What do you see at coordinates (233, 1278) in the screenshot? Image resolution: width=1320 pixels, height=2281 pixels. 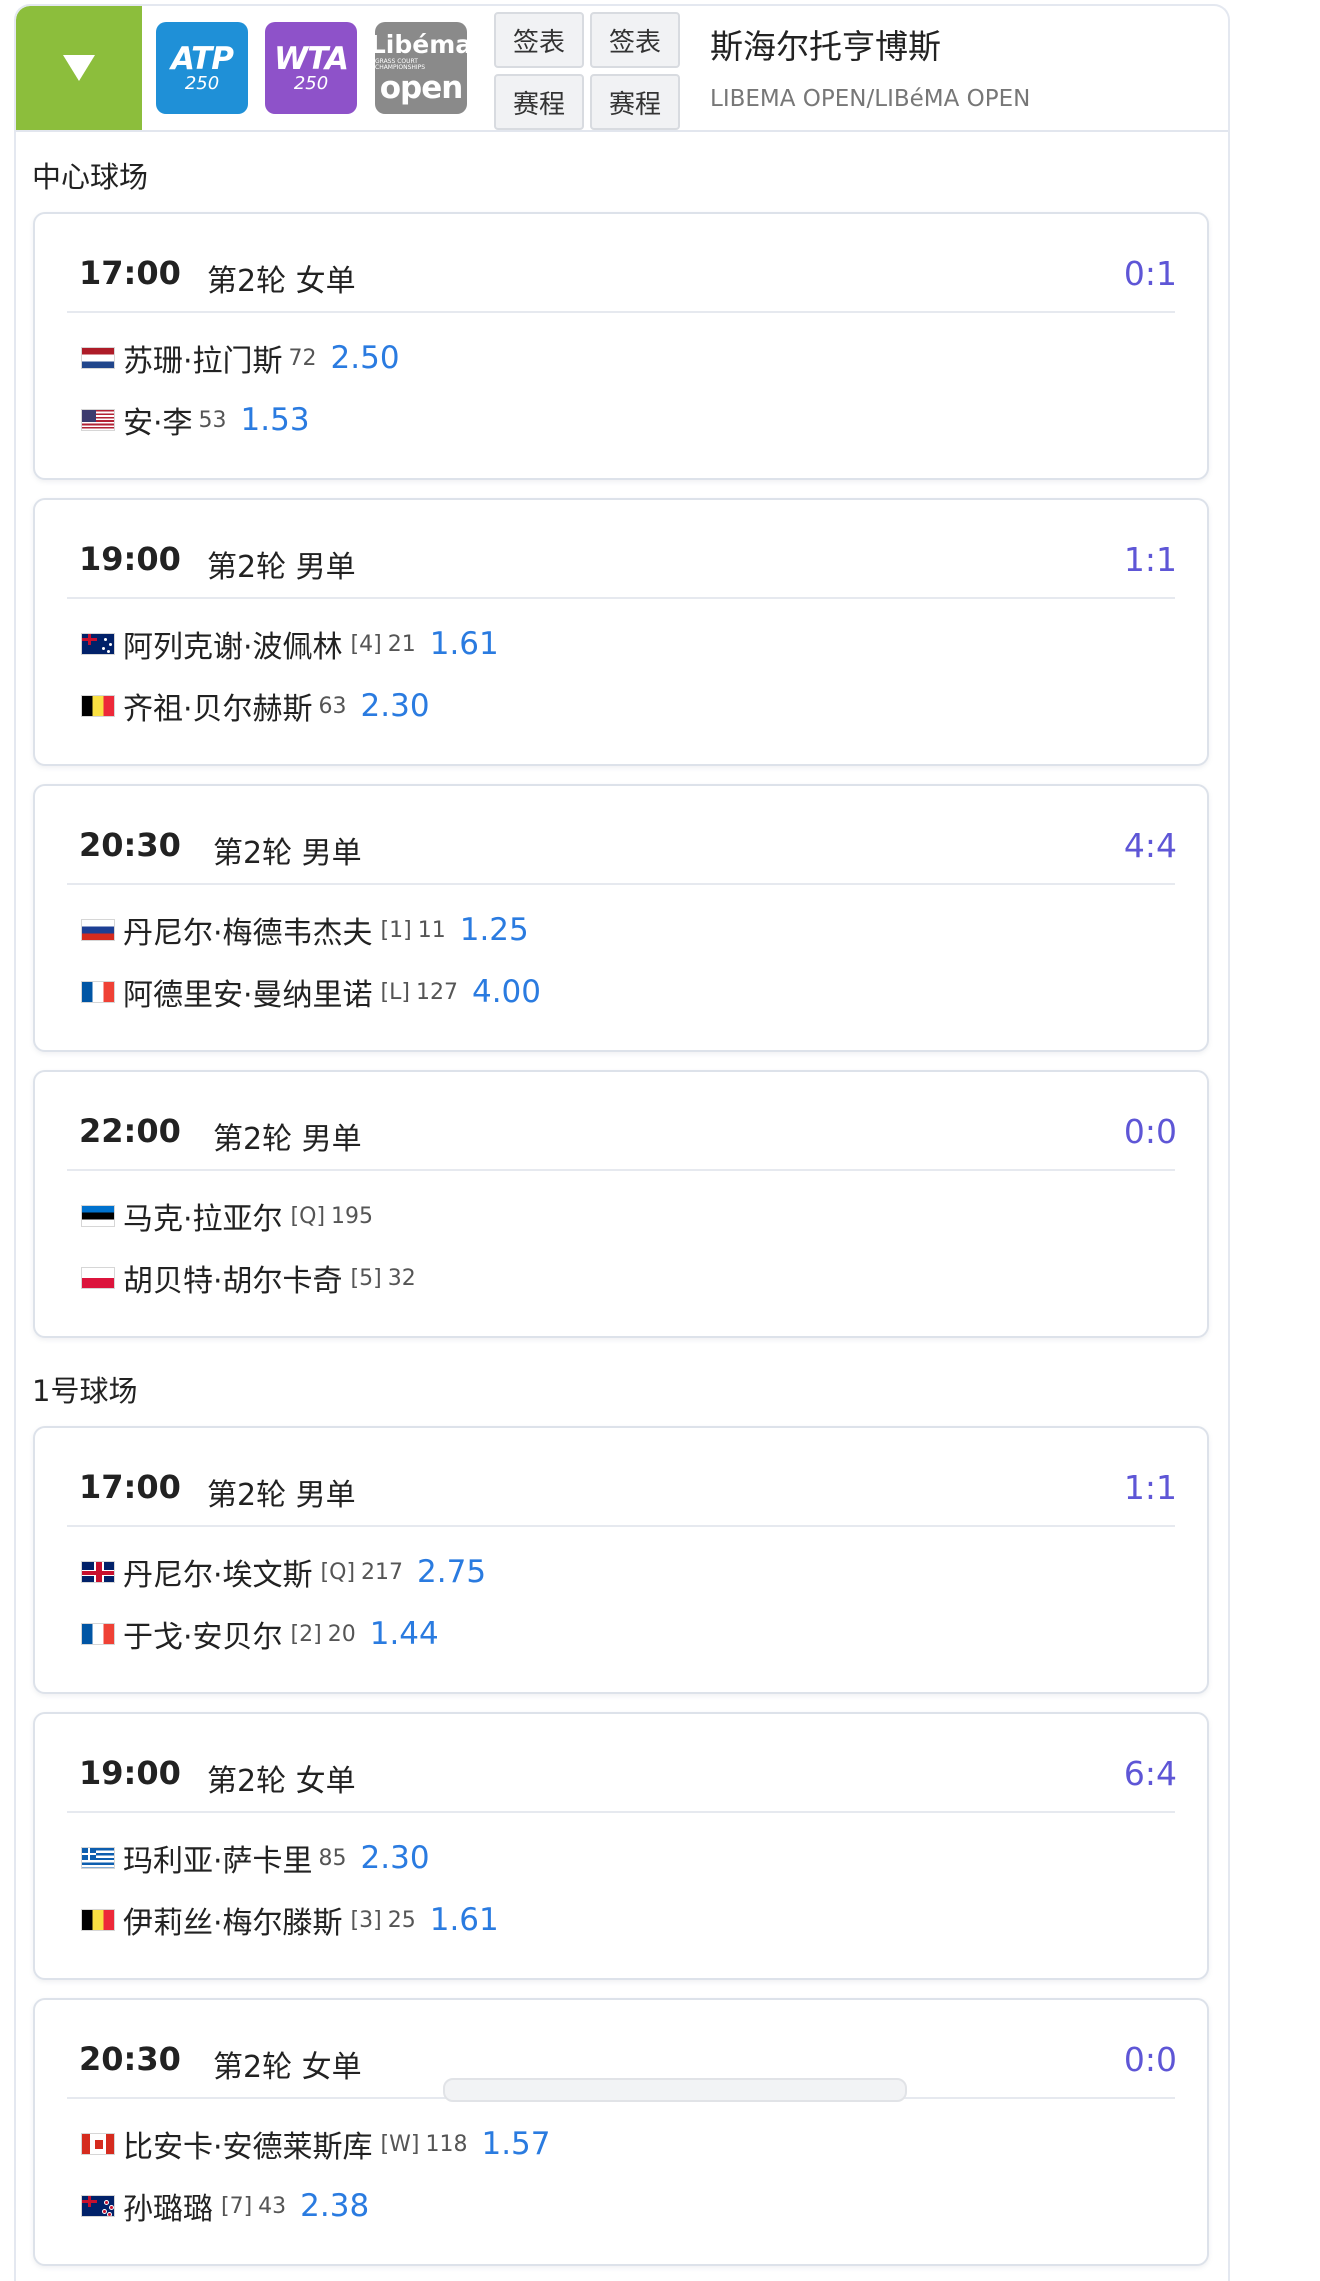 I see `player-name: 胡贝特·胡尔卡奇` at bounding box center [233, 1278].